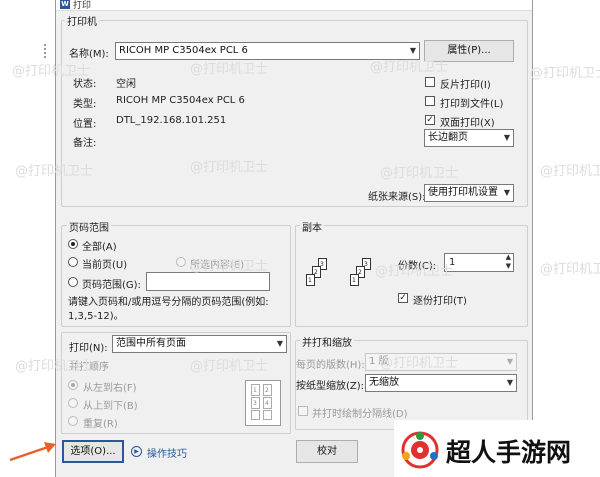 This screenshot has width=600, height=477. What do you see at coordinates (73, 282) in the screenshot?
I see `page-range-radio` at bounding box center [73, 282].